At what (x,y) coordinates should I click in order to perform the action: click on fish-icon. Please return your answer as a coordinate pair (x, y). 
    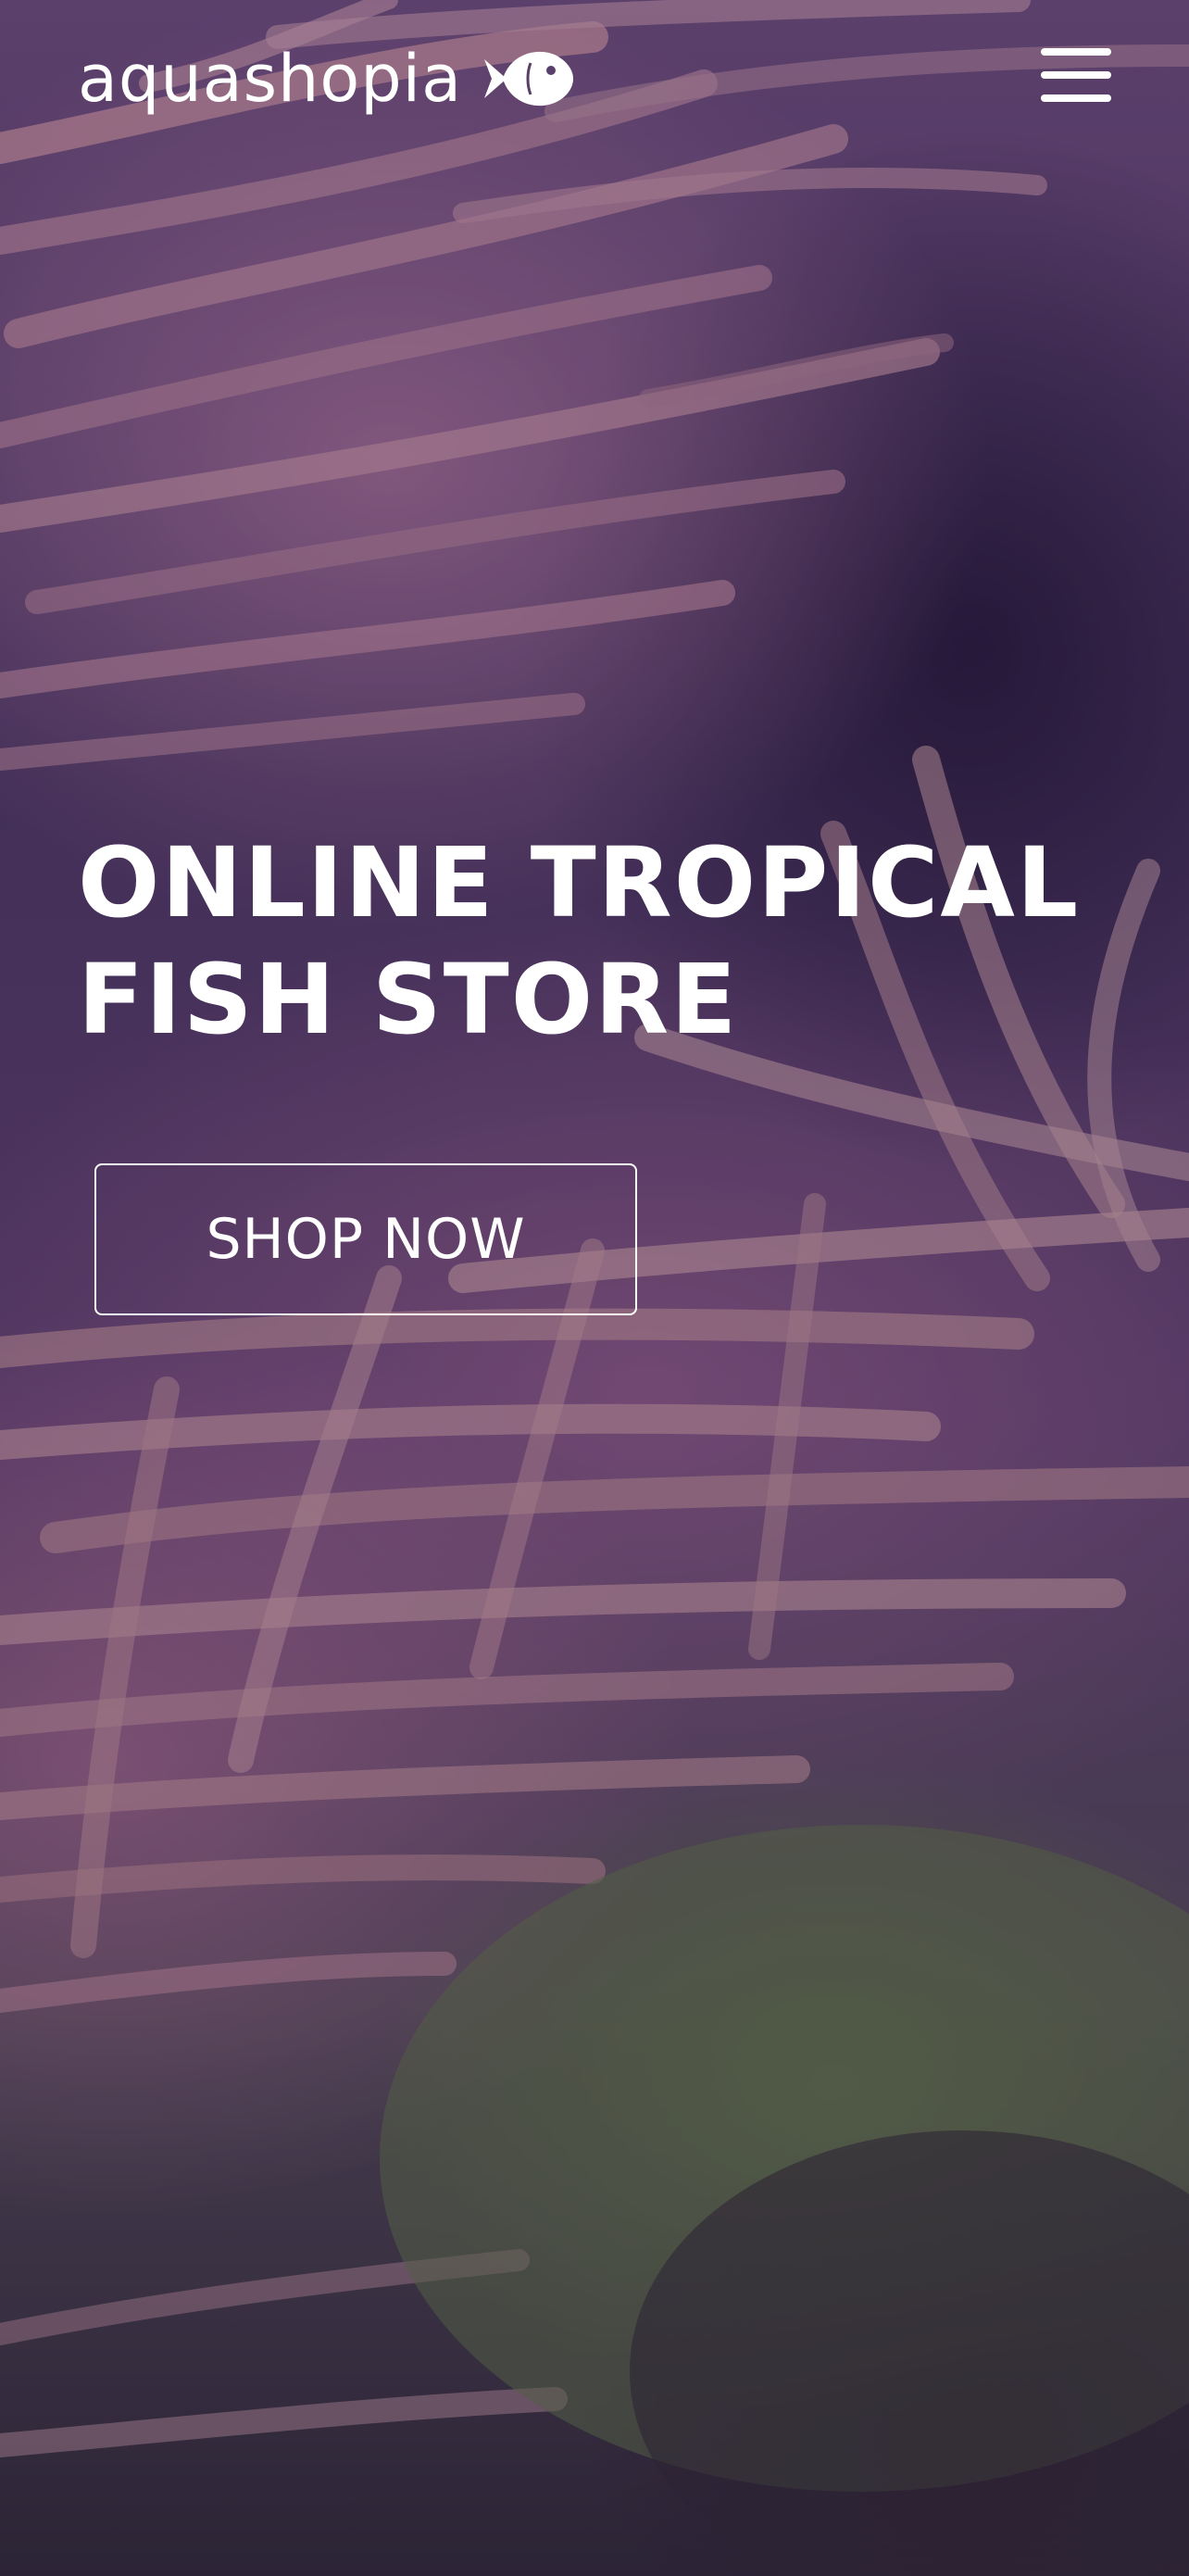
    Looking at the image, I should click on (529, 79).